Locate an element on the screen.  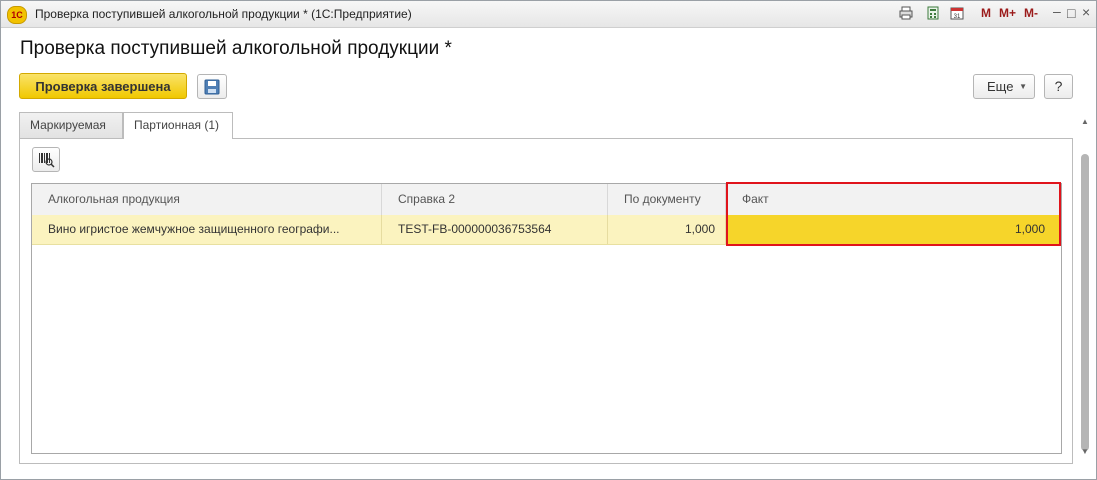
print-icon is located at coordinates (906, 13).